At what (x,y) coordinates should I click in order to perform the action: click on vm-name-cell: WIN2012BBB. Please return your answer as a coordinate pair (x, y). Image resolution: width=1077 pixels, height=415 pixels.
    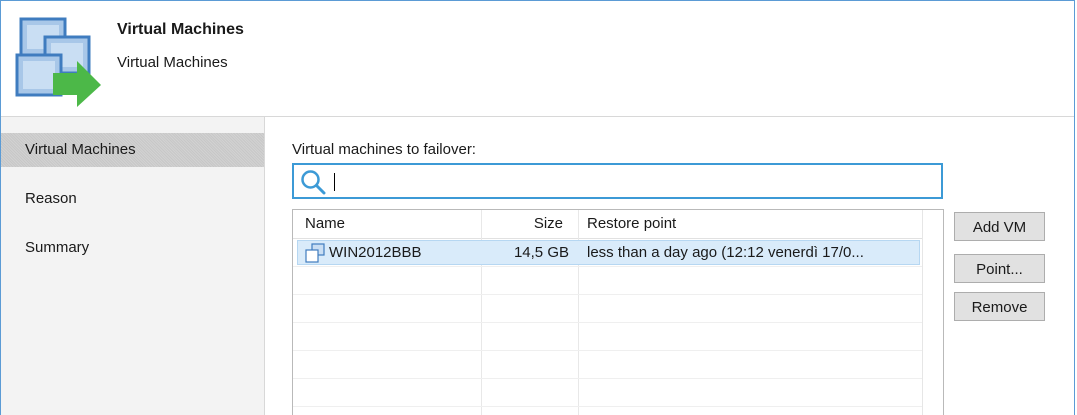
    Looking at the image, I should click on (375, 252).